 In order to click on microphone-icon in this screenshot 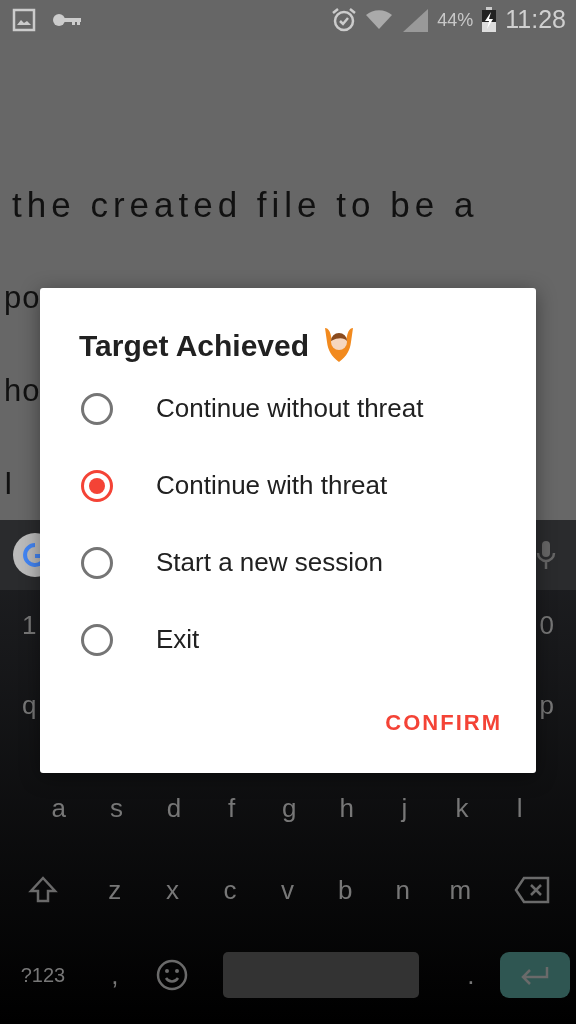, I will do `click(546, 555)`.